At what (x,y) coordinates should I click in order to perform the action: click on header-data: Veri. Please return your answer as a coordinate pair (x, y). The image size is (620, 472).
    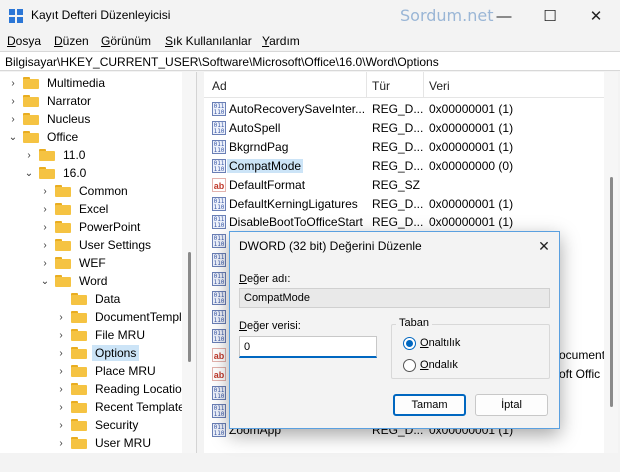
    Looking at the image, I should click on (439, 86).